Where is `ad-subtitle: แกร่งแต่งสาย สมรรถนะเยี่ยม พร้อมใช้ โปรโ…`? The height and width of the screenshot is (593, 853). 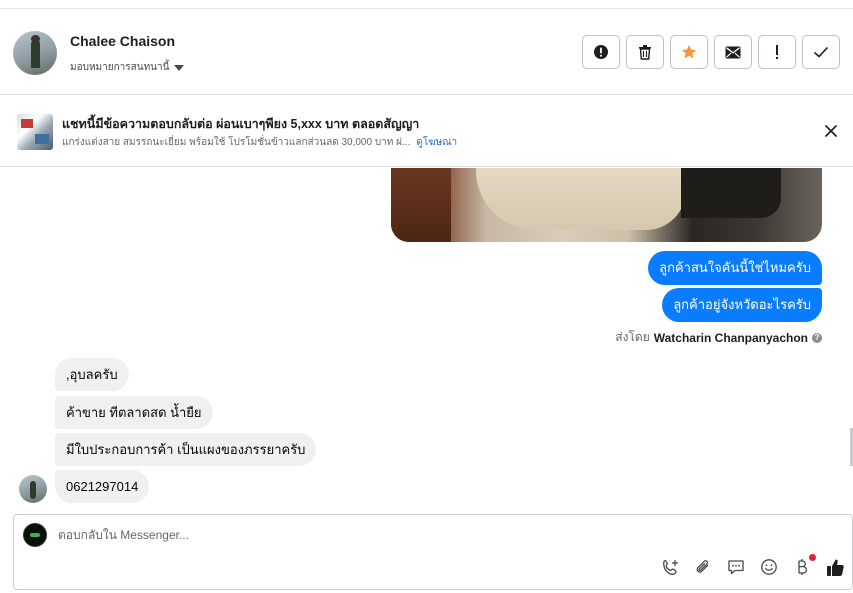 ad-subtitle: แกร่งแต่งสาย สมรรถนะเยี่ยม พร้อมใช้ โปรโ… is located at coordinates (259, 142).